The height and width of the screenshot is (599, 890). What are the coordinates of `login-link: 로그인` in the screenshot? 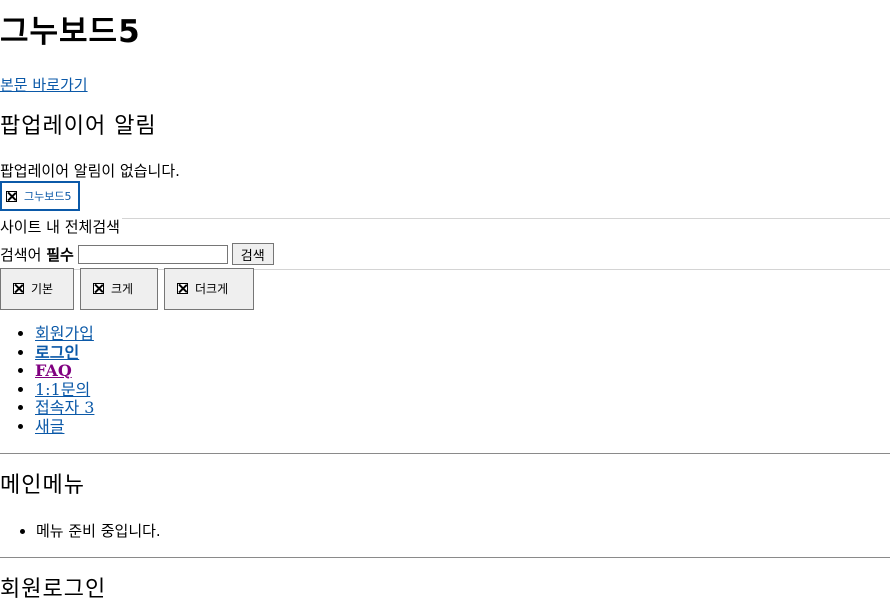 It's located at (57, 352).